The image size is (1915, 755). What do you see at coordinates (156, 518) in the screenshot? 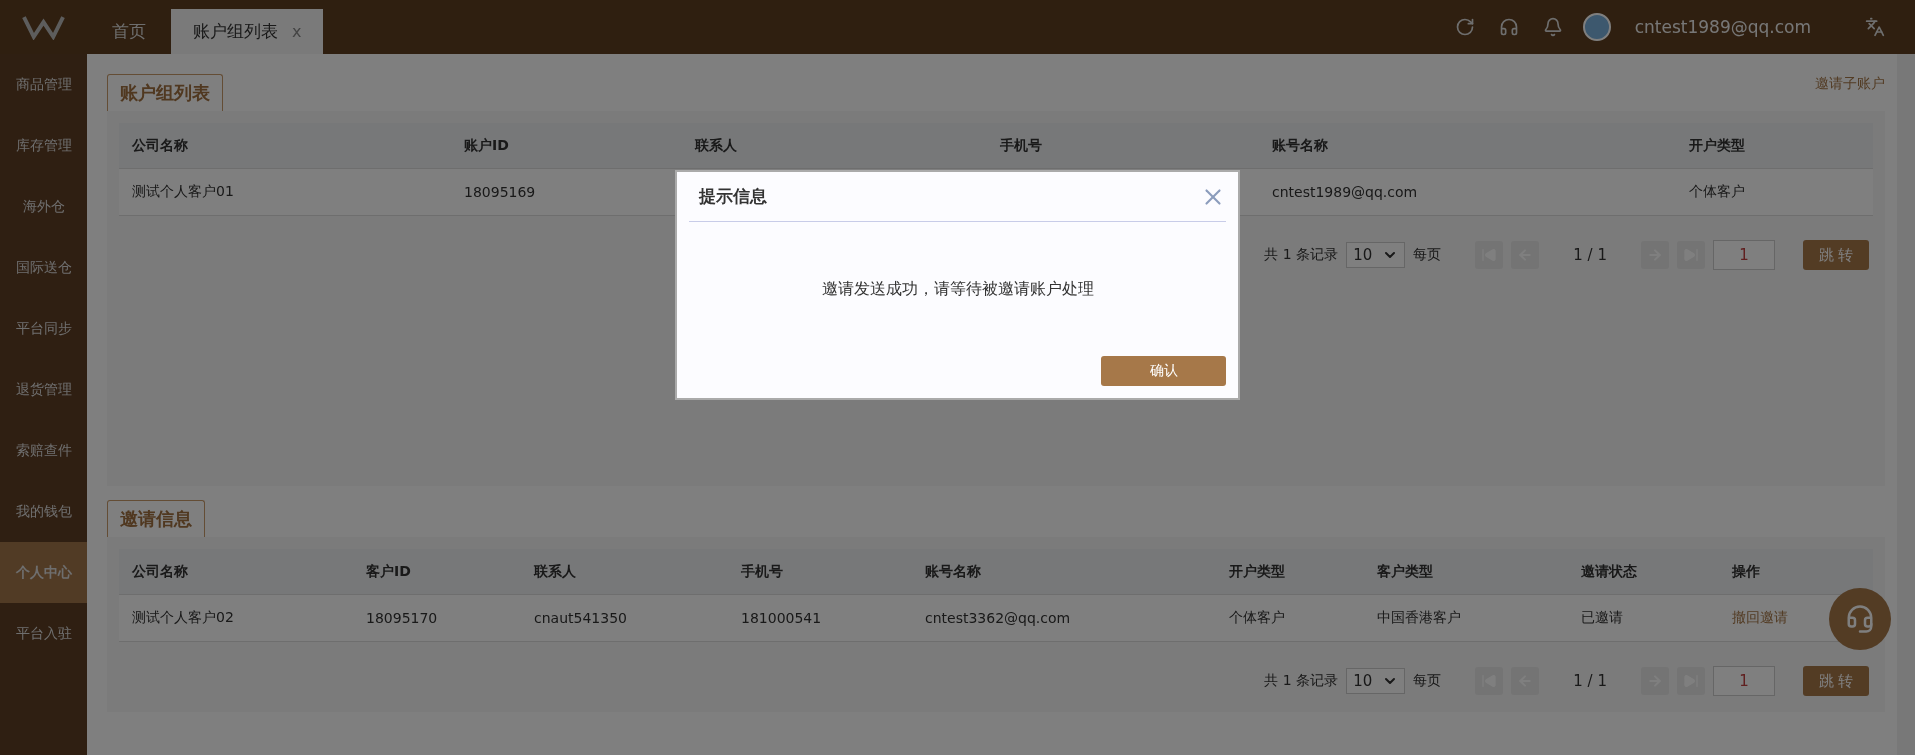
I see `panel-tab: 邀请信息` at bounding box center [156, 518].